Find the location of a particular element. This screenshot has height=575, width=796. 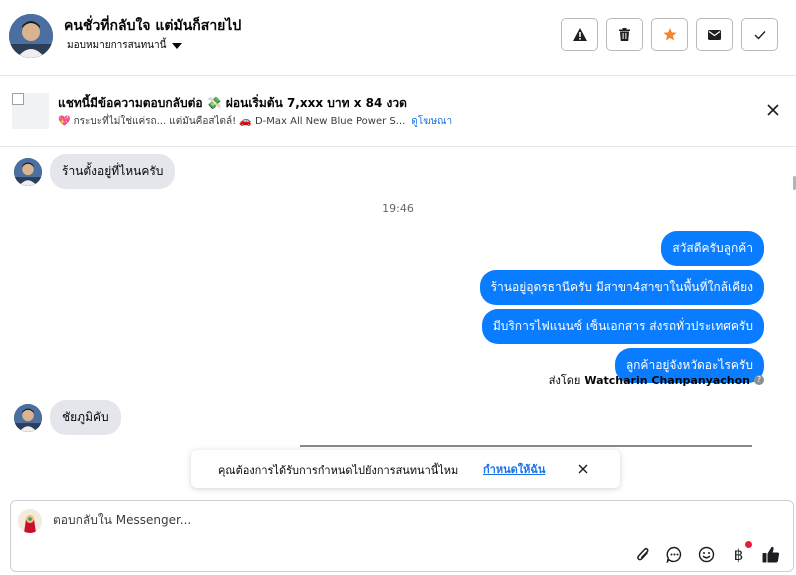

payment-button: ฿ is located at coordinates (740, 553).